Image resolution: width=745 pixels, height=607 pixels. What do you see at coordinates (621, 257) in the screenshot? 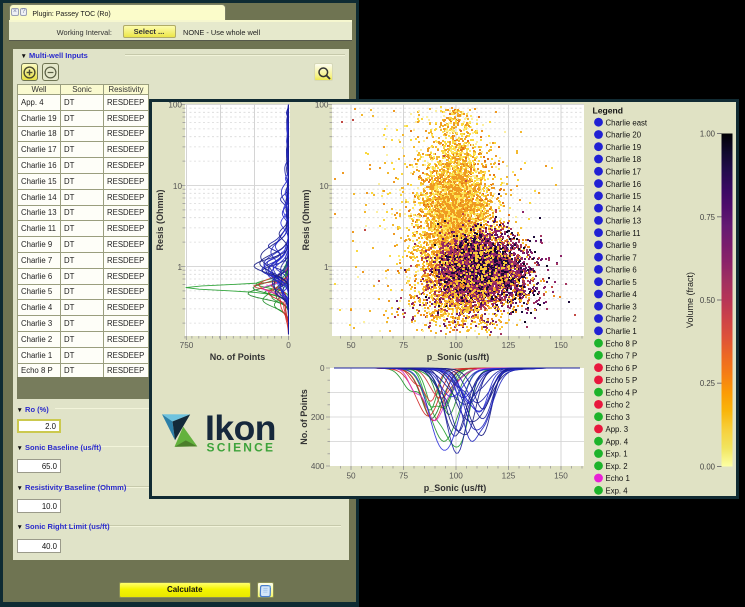
I see `svg-text: Charlie 7` at bounding box center [621, 257].